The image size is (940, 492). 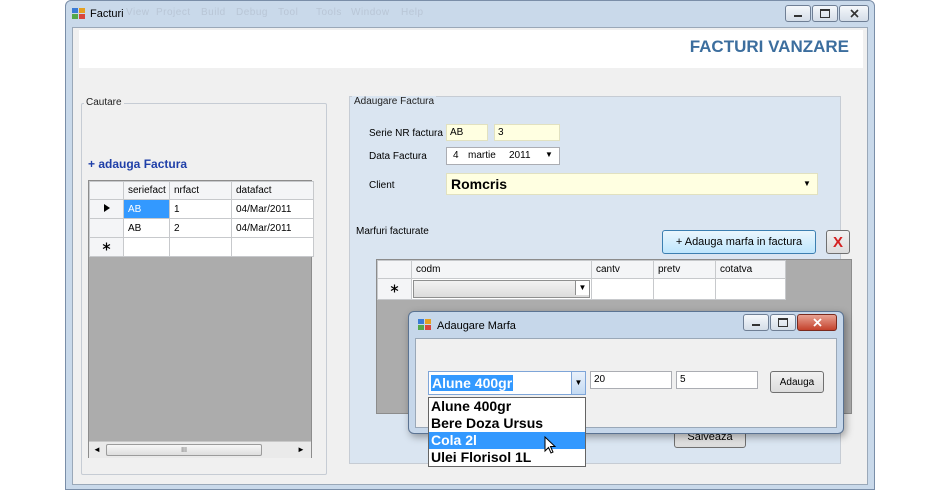 What do you see at coordinates (301, 449) in the screenshot?
I see `scroll-right-arrow: ►` at bounding box center [301, 449].